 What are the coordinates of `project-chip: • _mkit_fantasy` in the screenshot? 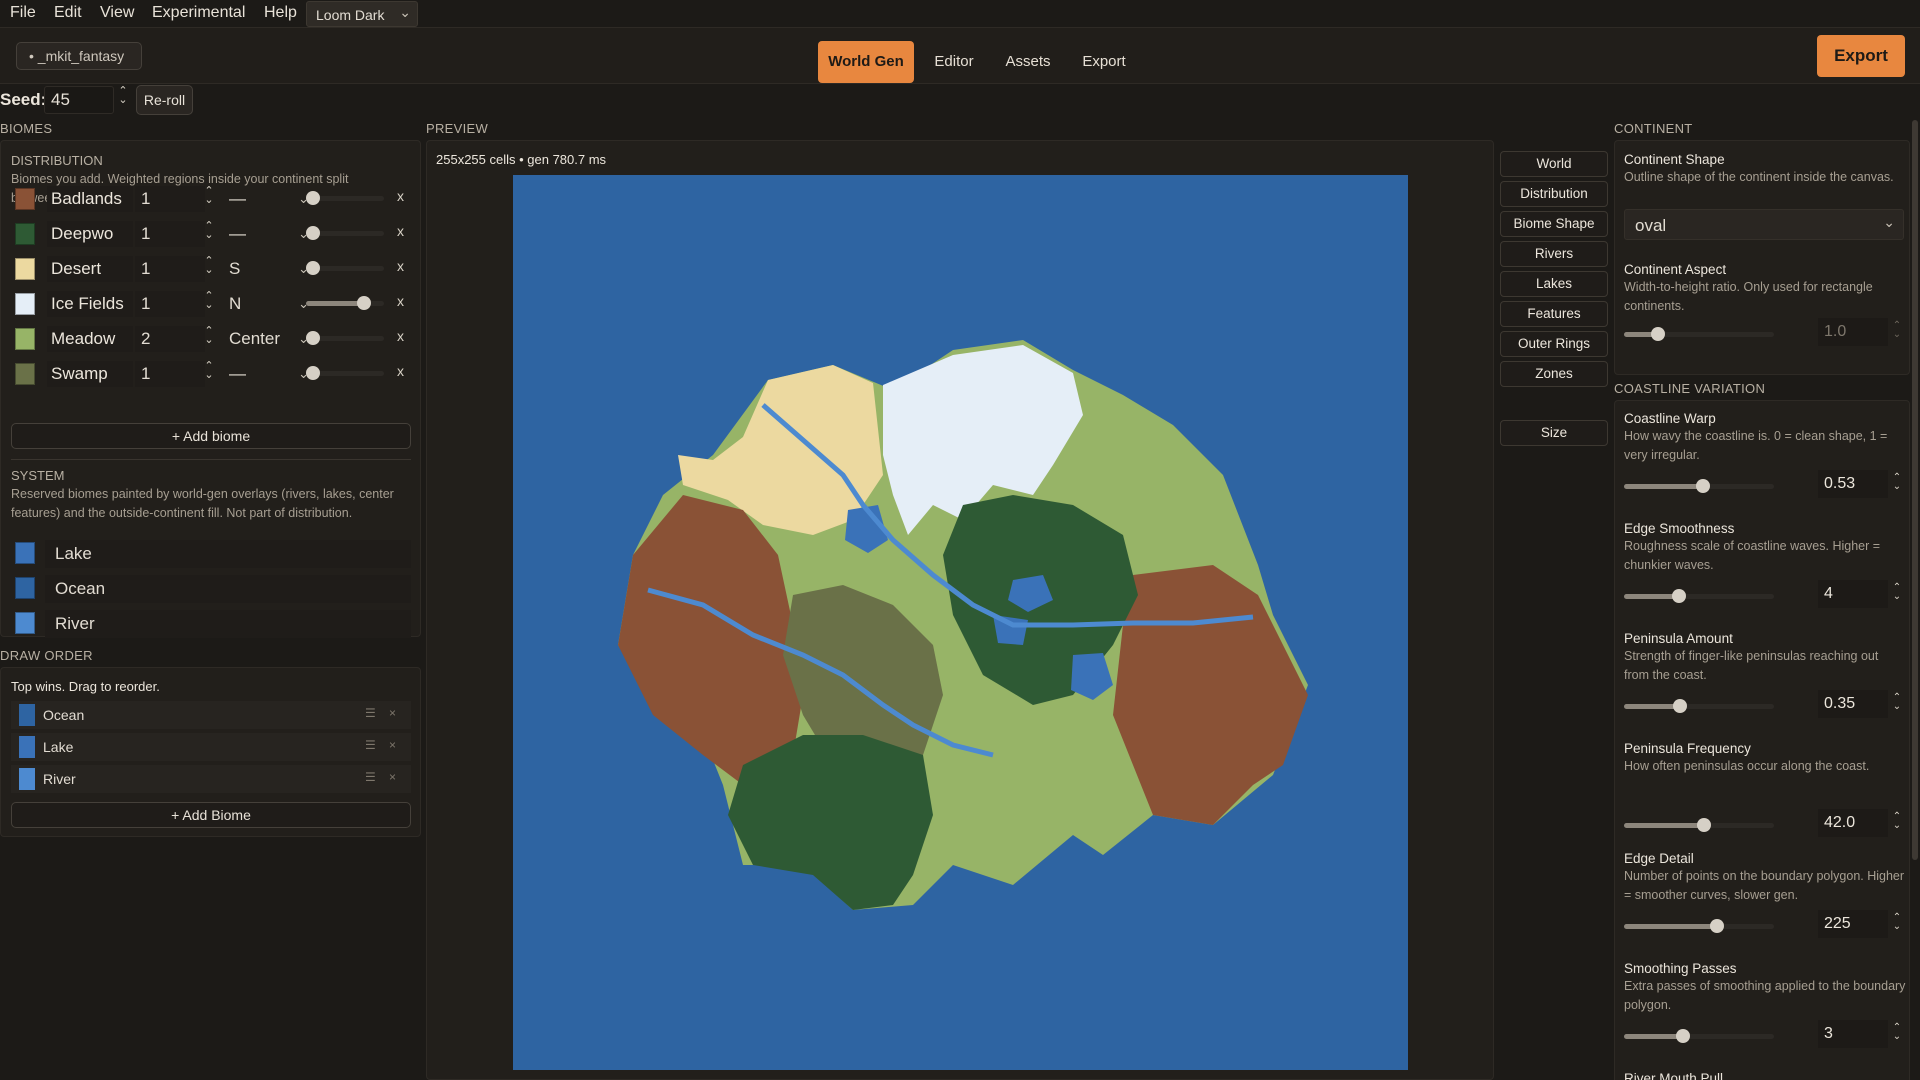 It's located at (79, 56).